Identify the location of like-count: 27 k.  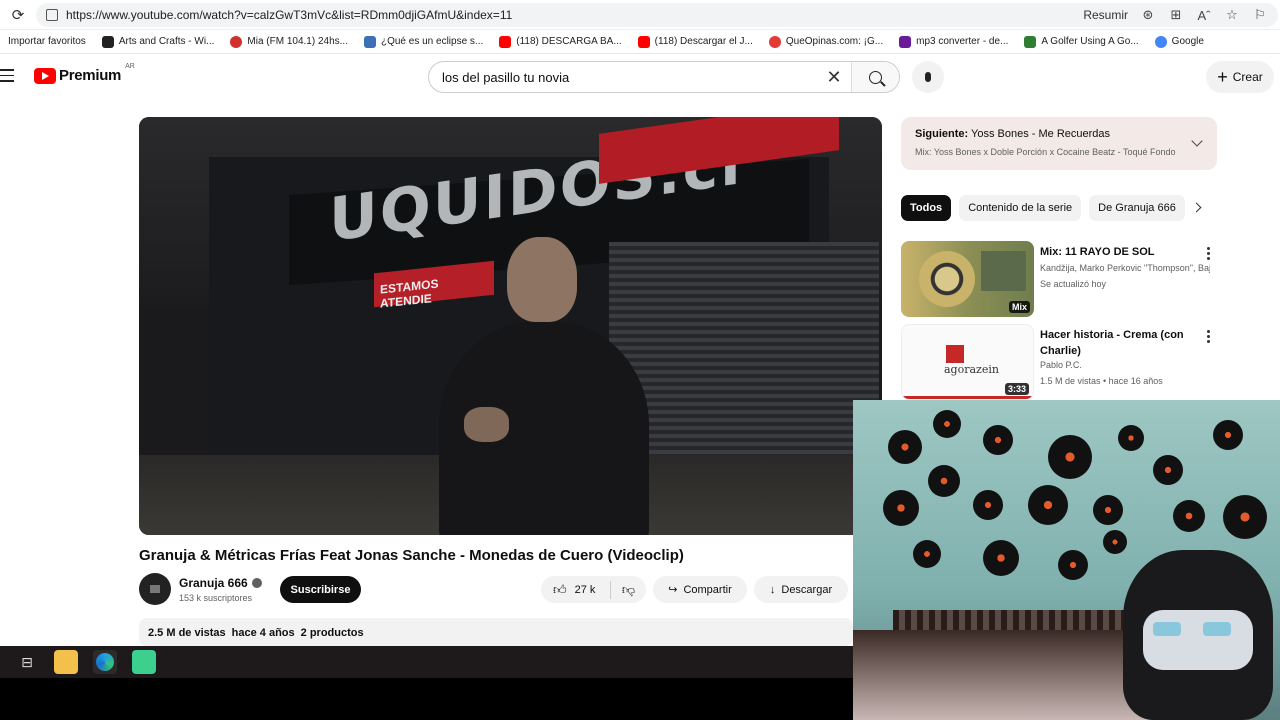
(585, 589).